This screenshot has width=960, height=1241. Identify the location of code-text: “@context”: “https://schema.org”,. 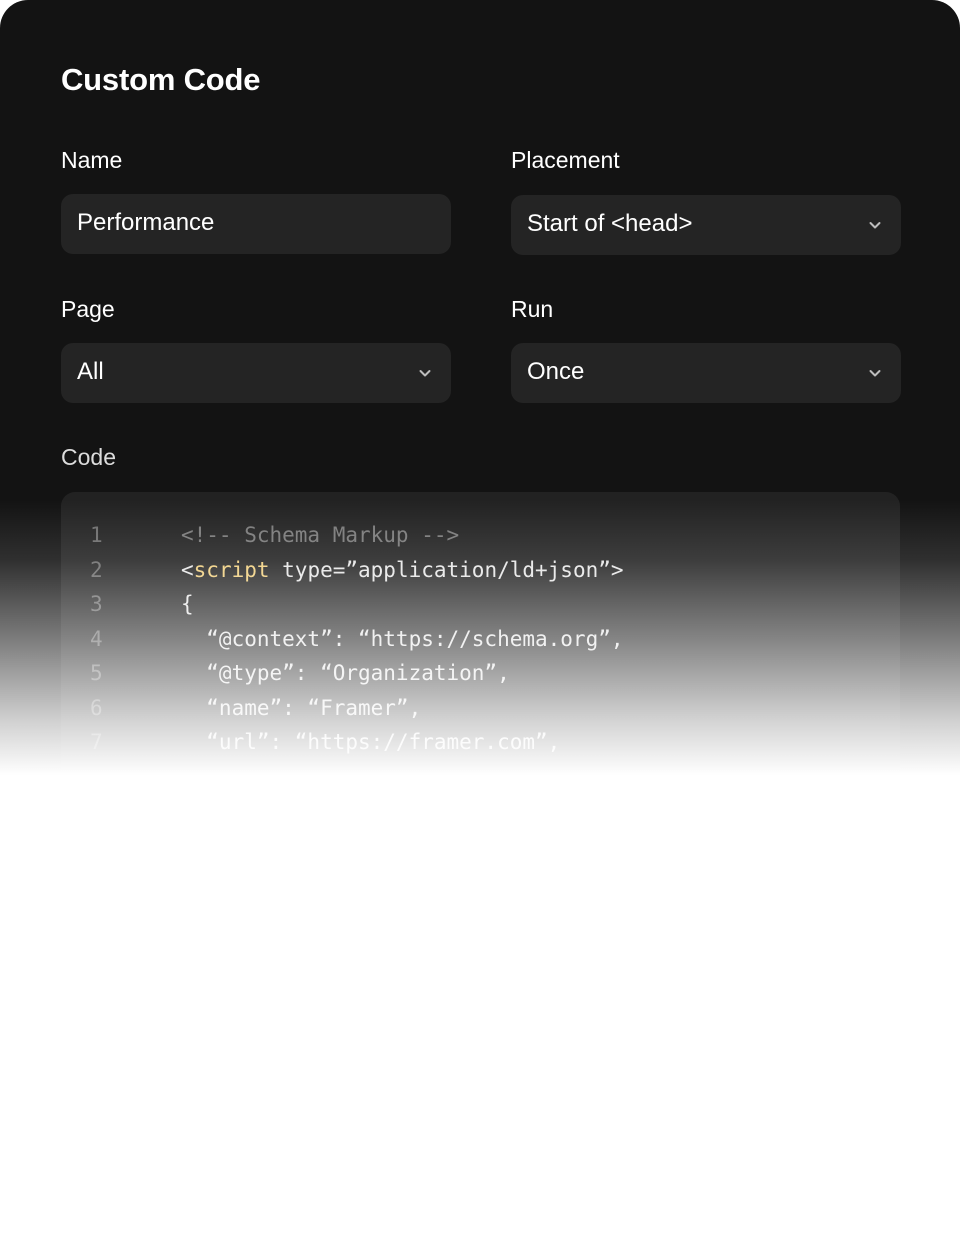
(402, 639).